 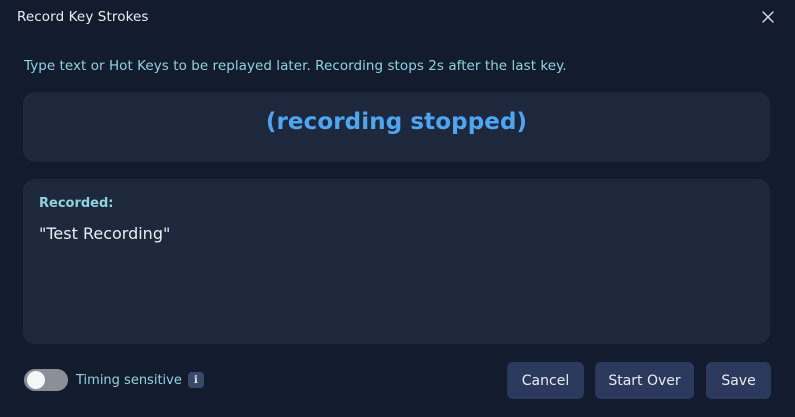 What do you see at coordinates (738, 380) in the screenshot?
I see `save-button: Save` at bounding box center [738, 380].